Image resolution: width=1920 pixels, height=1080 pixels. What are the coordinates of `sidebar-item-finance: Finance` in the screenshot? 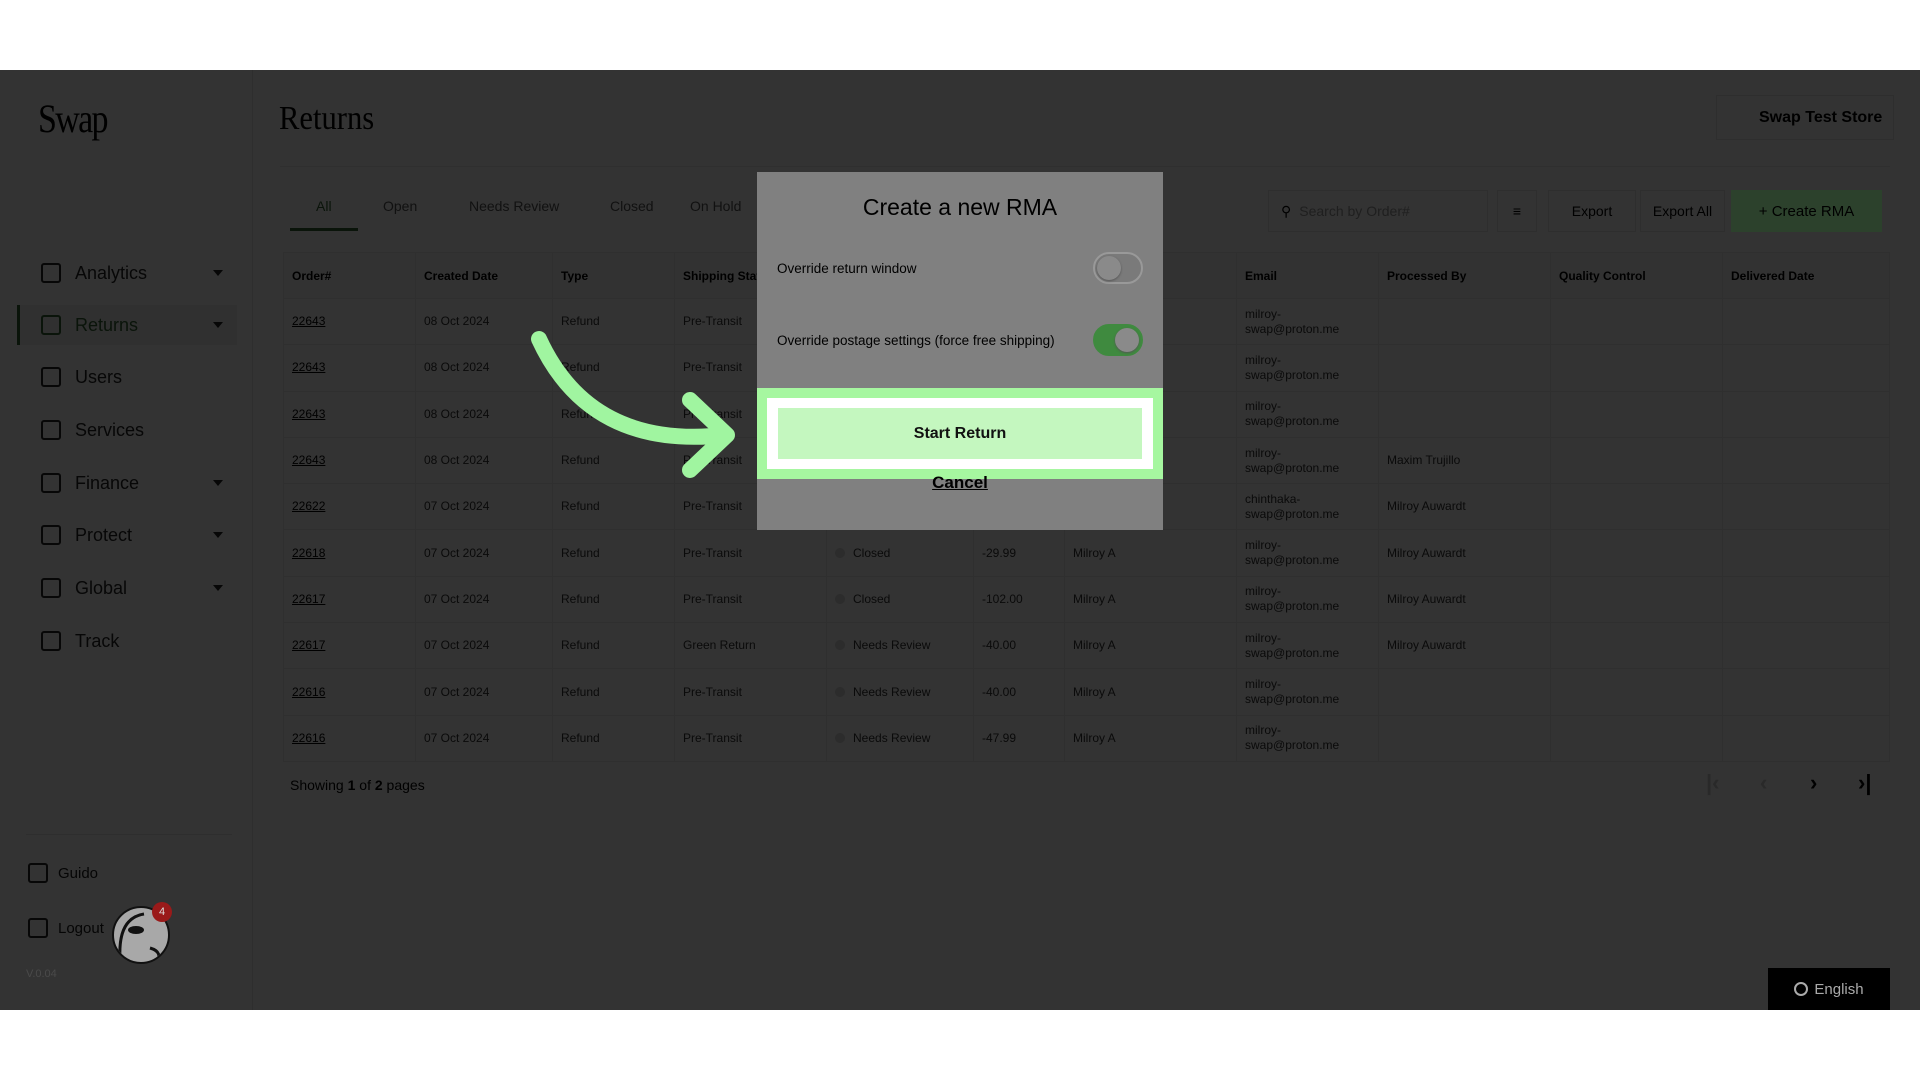 It's located at (127, 483).